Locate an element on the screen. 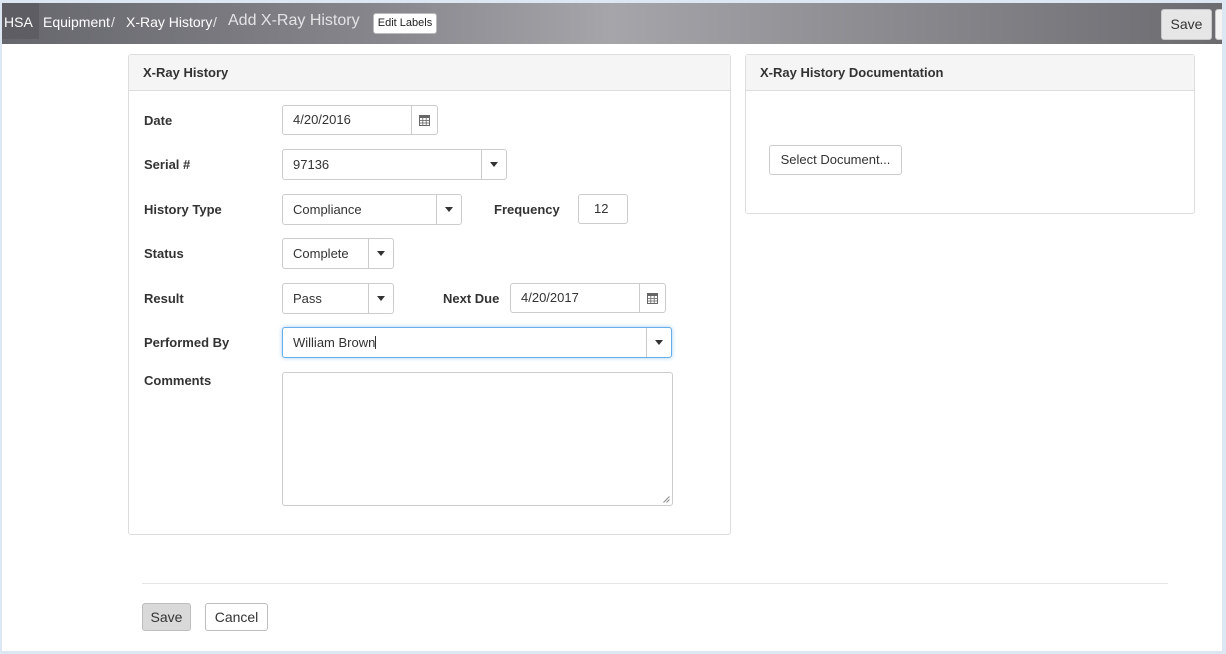  date-calendar-button is located at coordinates (424, 120).